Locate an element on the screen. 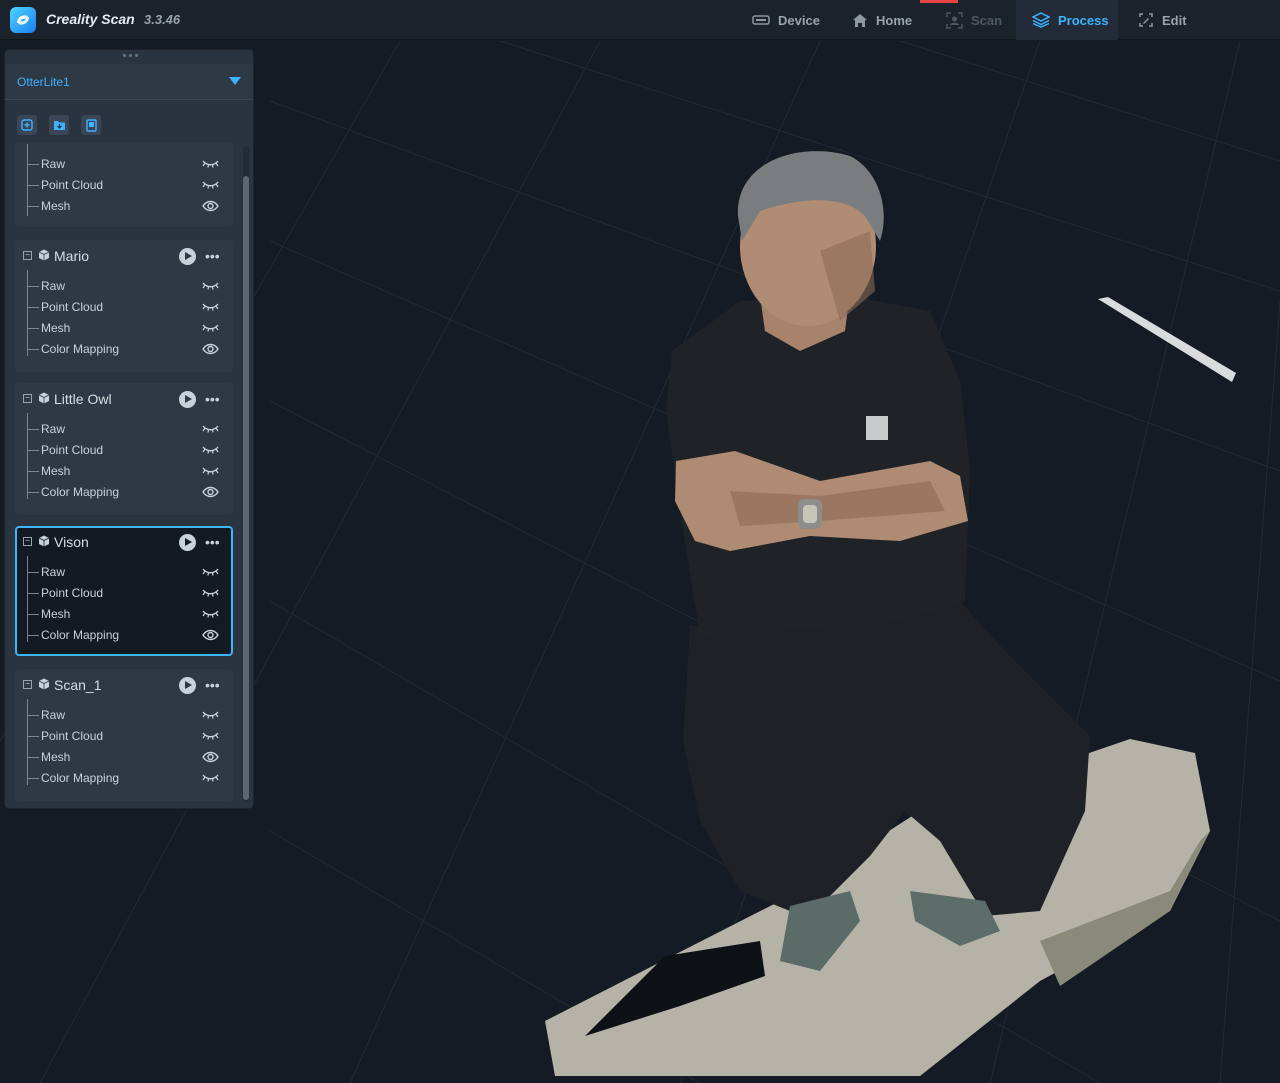 The image size is (1280, 1083). open-folder-button is located at coordinates (59, 125).